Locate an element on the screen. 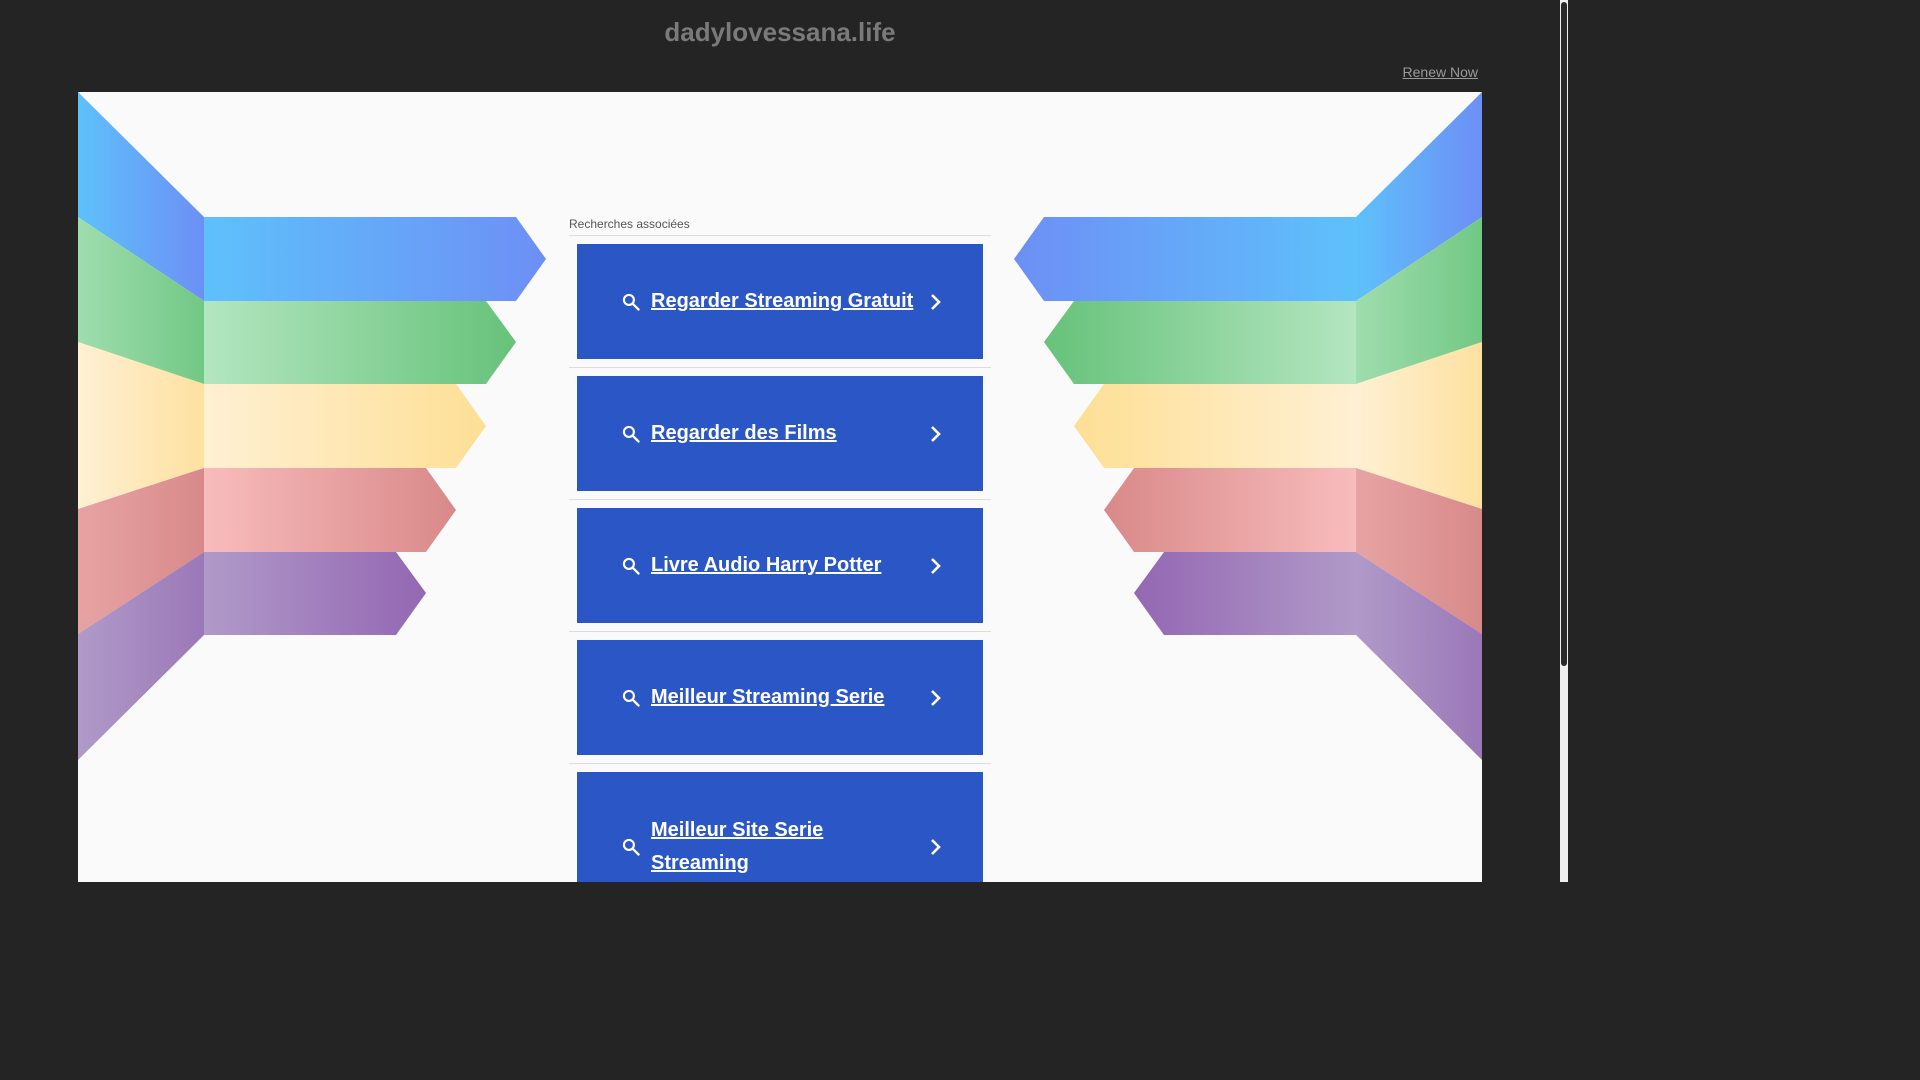 Image resolution: width=1920 pixels, height=1080 pixels. result-label: Meilleur Streaming Serie is located at coordinates (768, 697).